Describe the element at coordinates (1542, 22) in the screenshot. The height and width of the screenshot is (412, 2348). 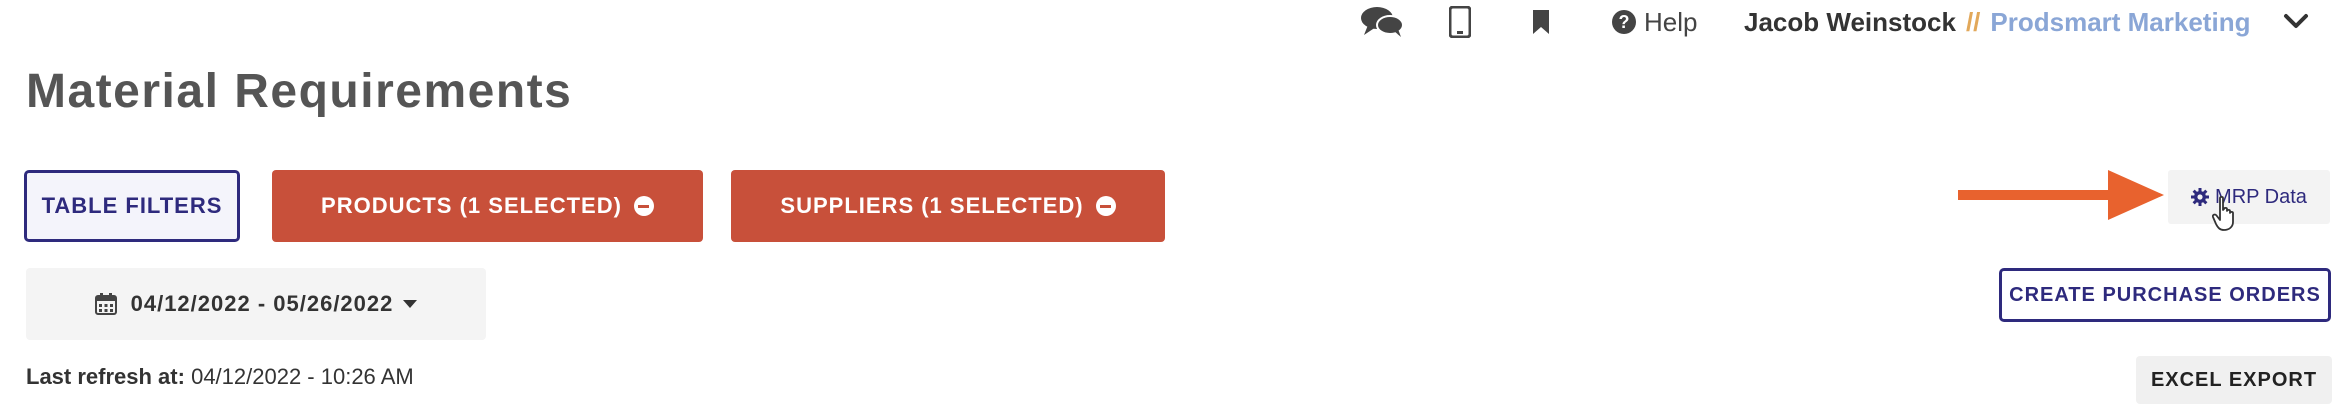
I see `bookmark-icon` at that location.